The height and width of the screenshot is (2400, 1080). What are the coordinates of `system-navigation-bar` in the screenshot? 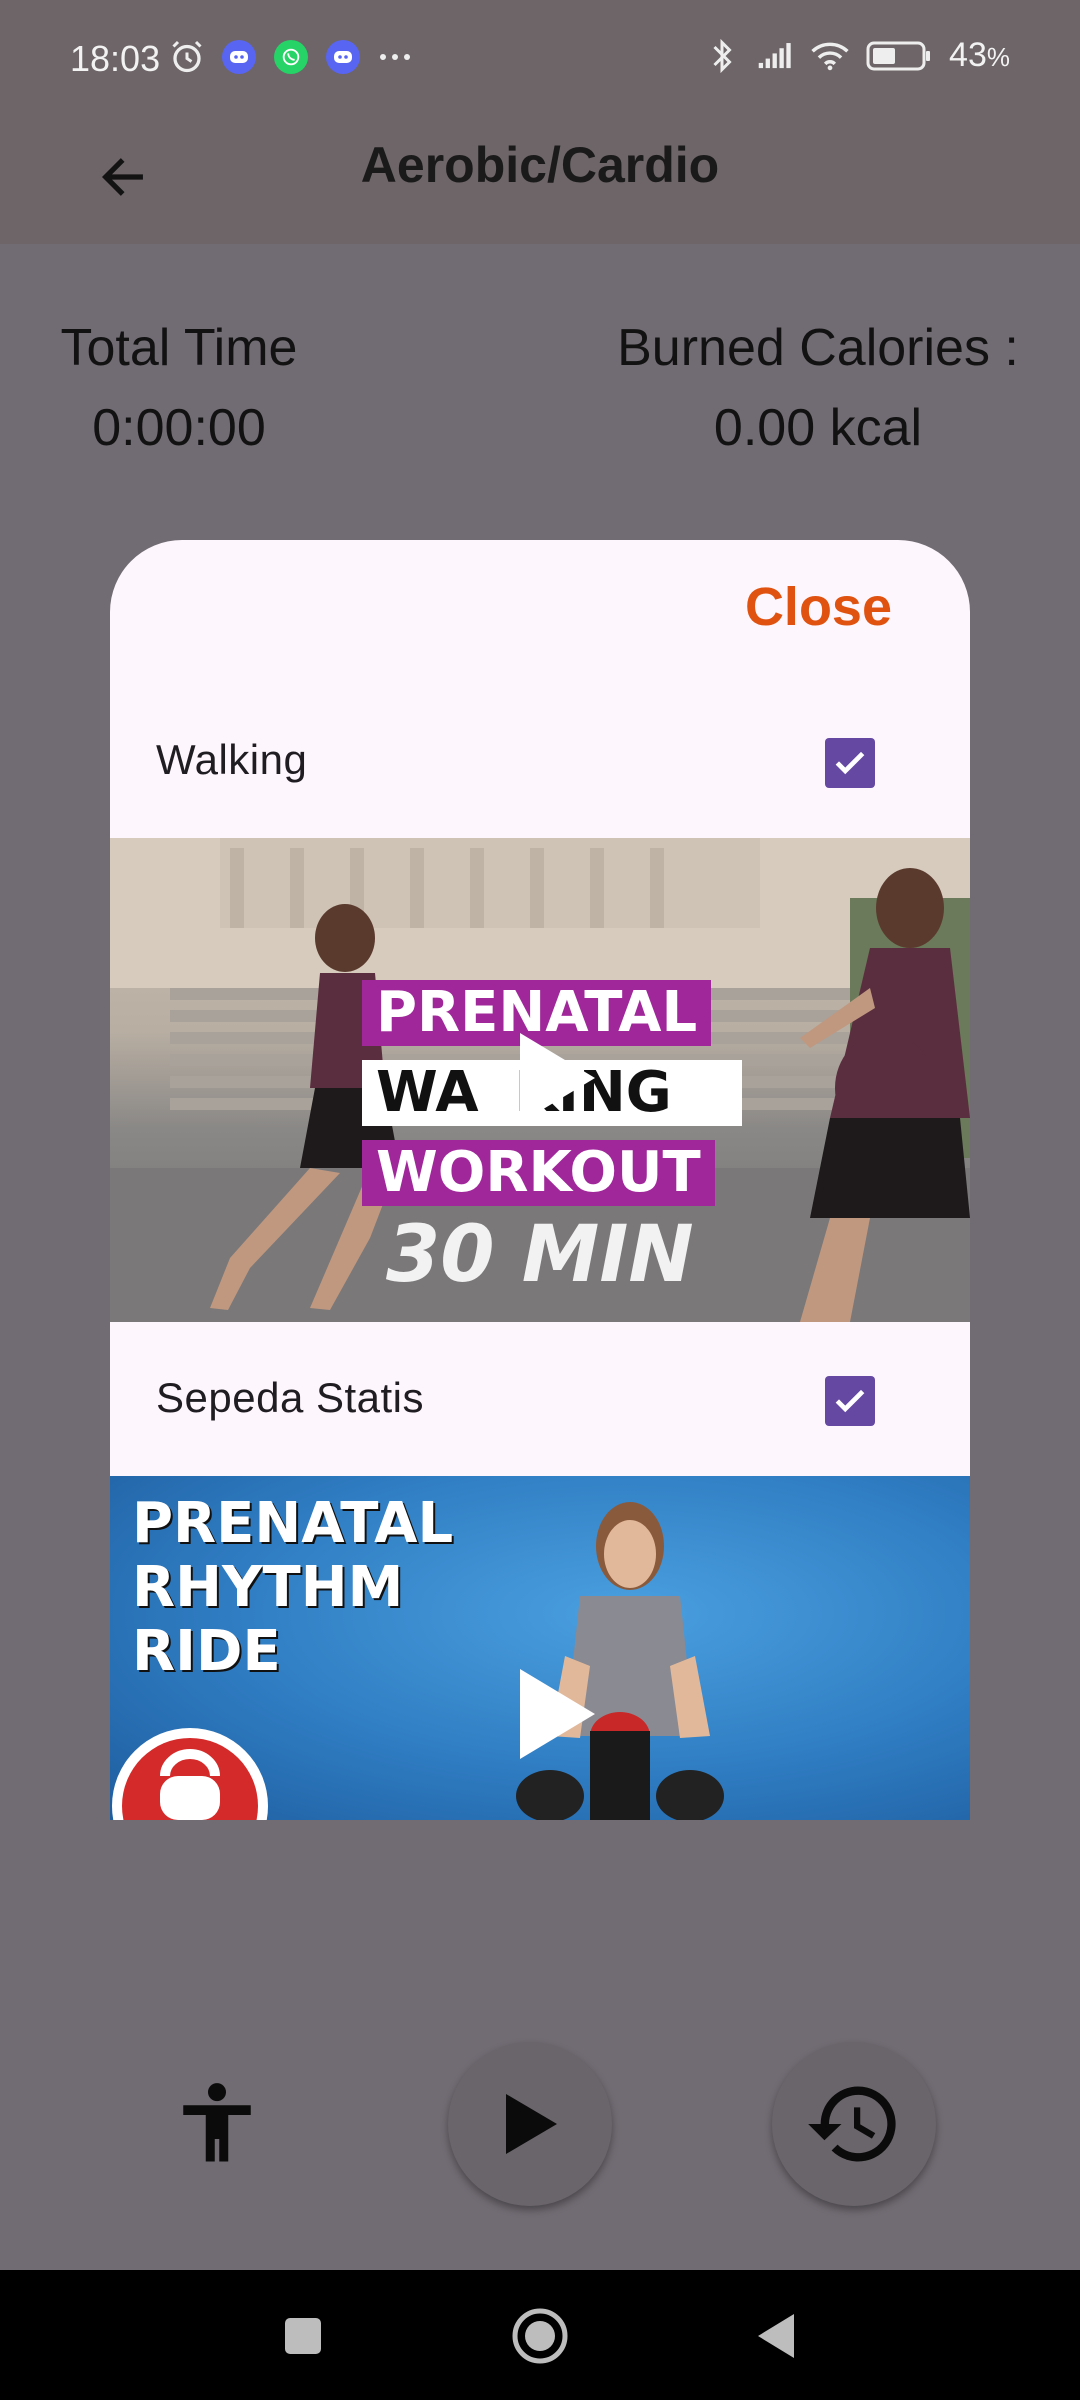 It's located at (540, 2335).